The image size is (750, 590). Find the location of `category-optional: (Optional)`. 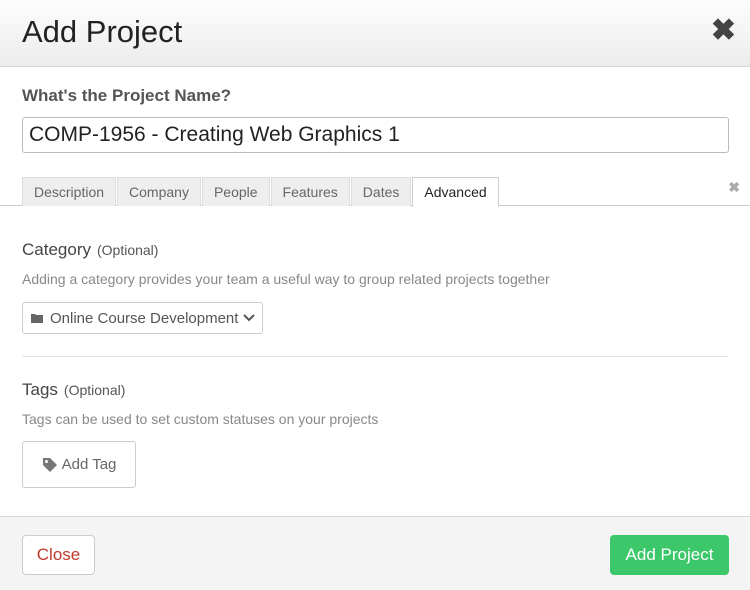

category-optional: (Optional) is located at coordinates (127, 250).